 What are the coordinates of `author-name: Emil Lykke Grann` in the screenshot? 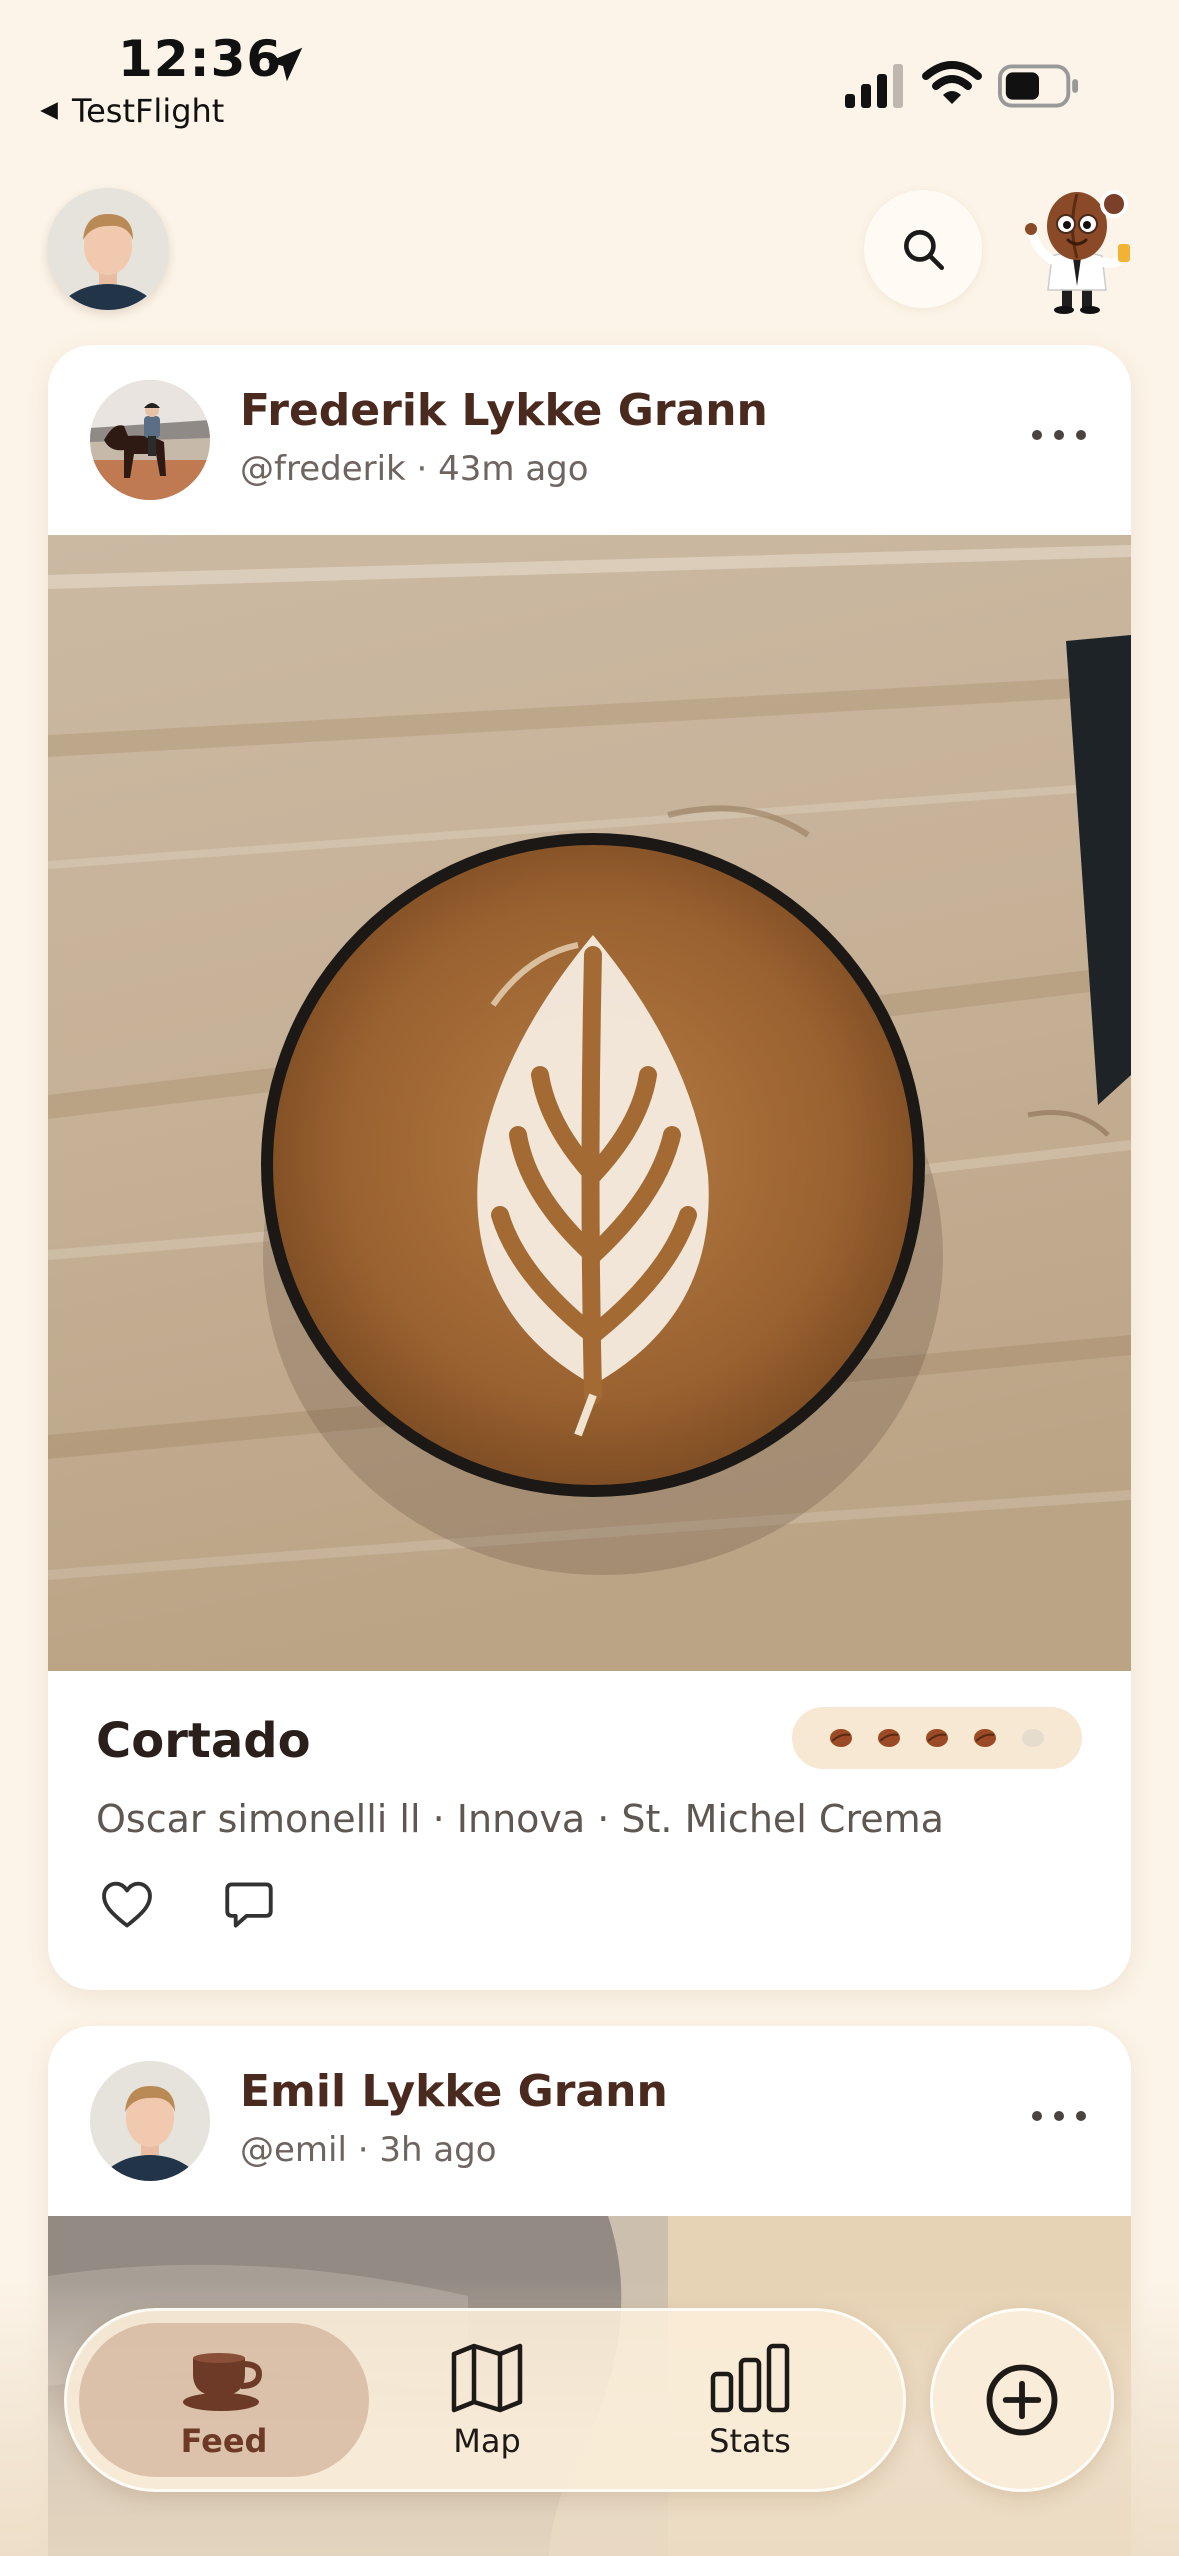 It's located at (454, 2091).